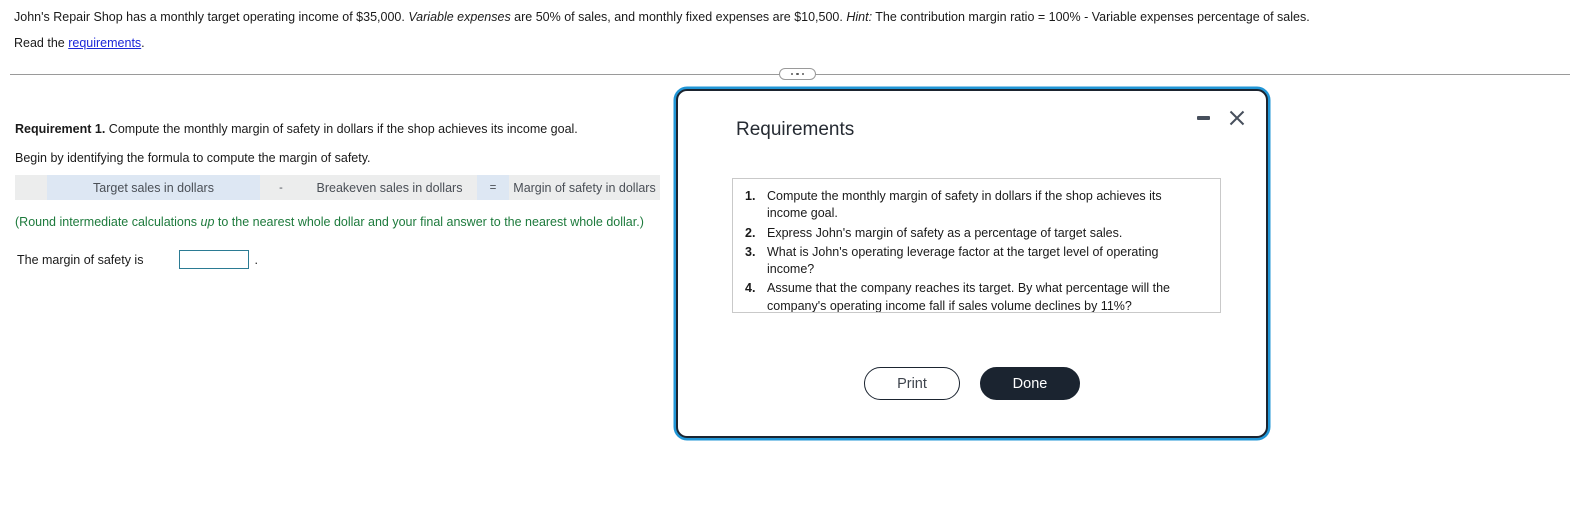 The width and height of the screenshot is (1580, 524). I want to click on rounding-note-text-1: (Round intermediate calculations, so click(108, 222).